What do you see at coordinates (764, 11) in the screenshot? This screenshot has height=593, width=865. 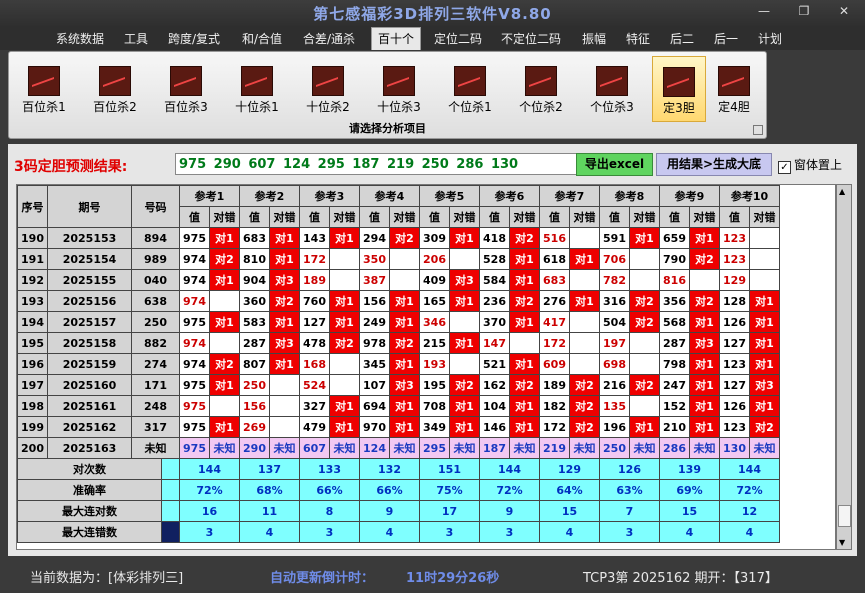 I see `minimize-button: —` at bounding box center [764, 11].